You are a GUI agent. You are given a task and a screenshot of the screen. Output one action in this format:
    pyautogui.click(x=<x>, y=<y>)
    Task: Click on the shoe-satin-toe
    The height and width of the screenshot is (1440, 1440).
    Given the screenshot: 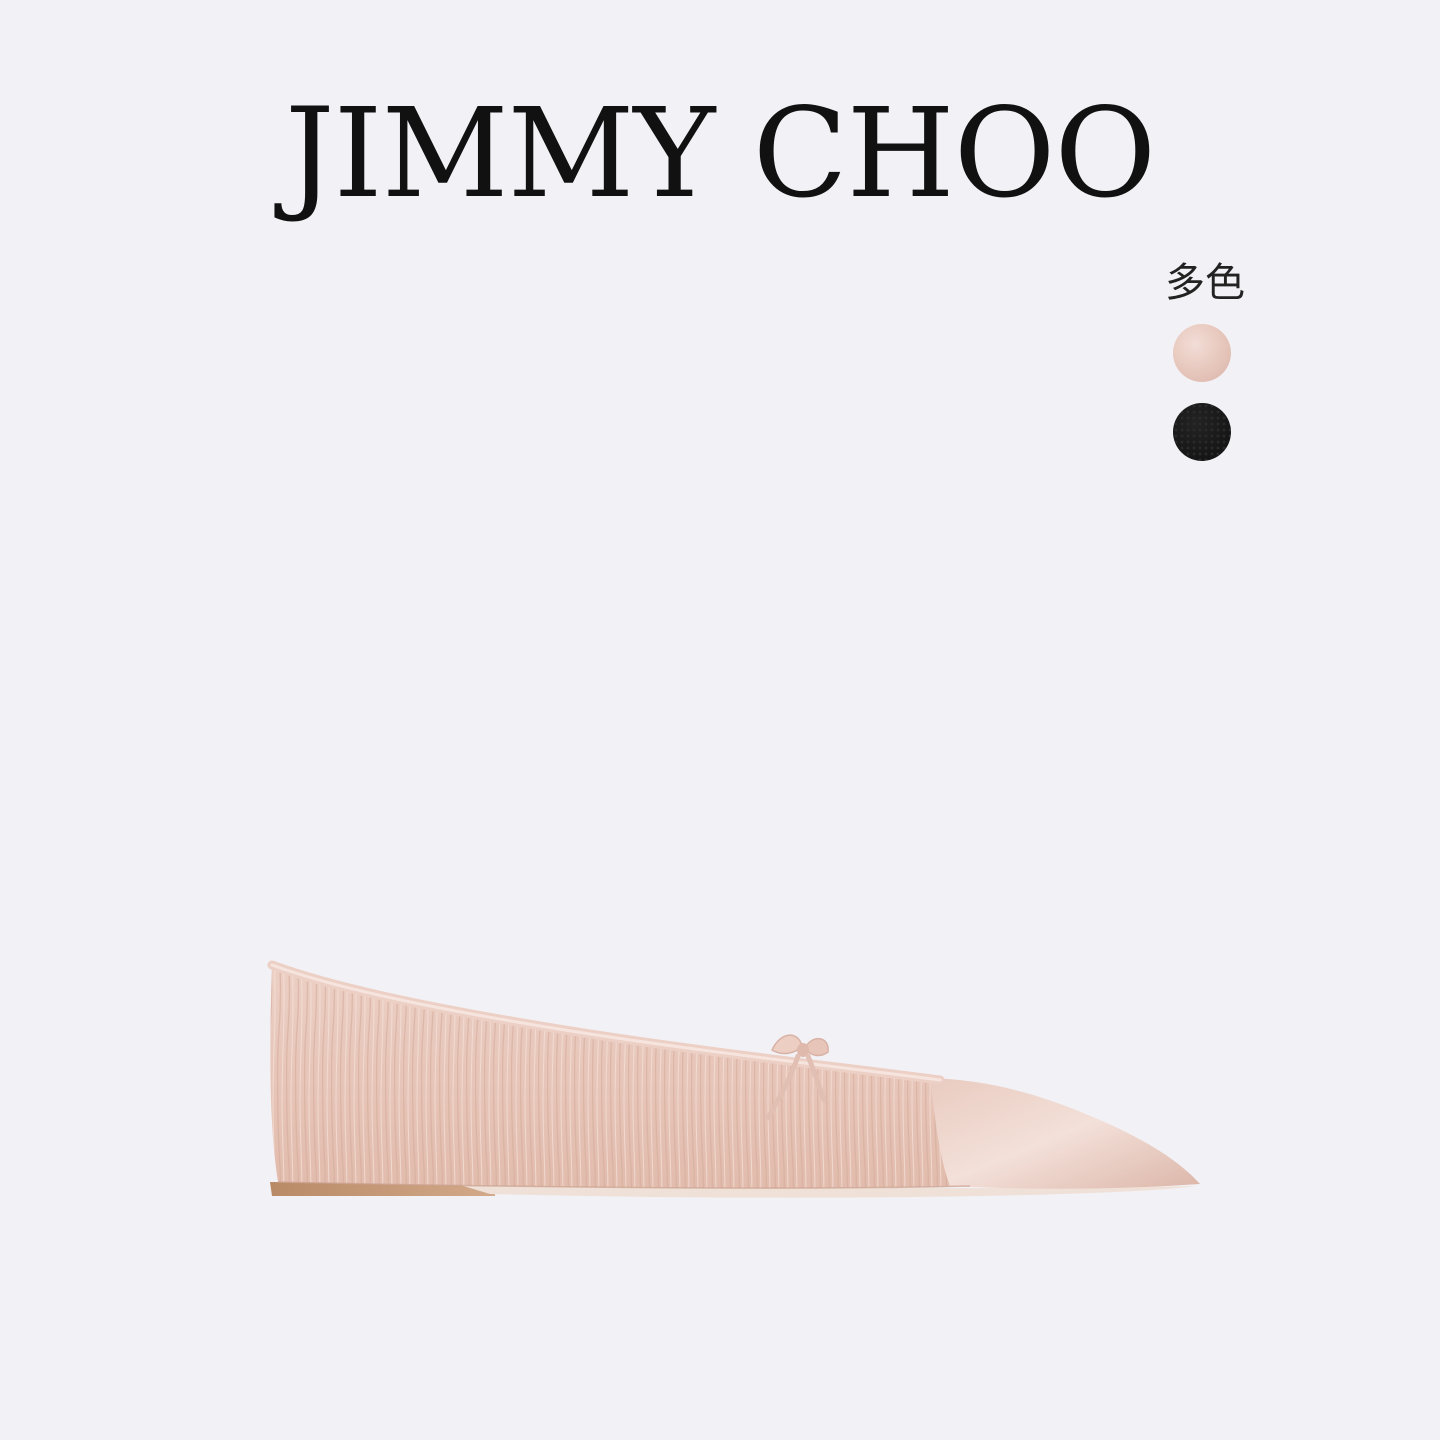 What is the action you would take?
    pyautogui.click(x=1065, y=1133)
    